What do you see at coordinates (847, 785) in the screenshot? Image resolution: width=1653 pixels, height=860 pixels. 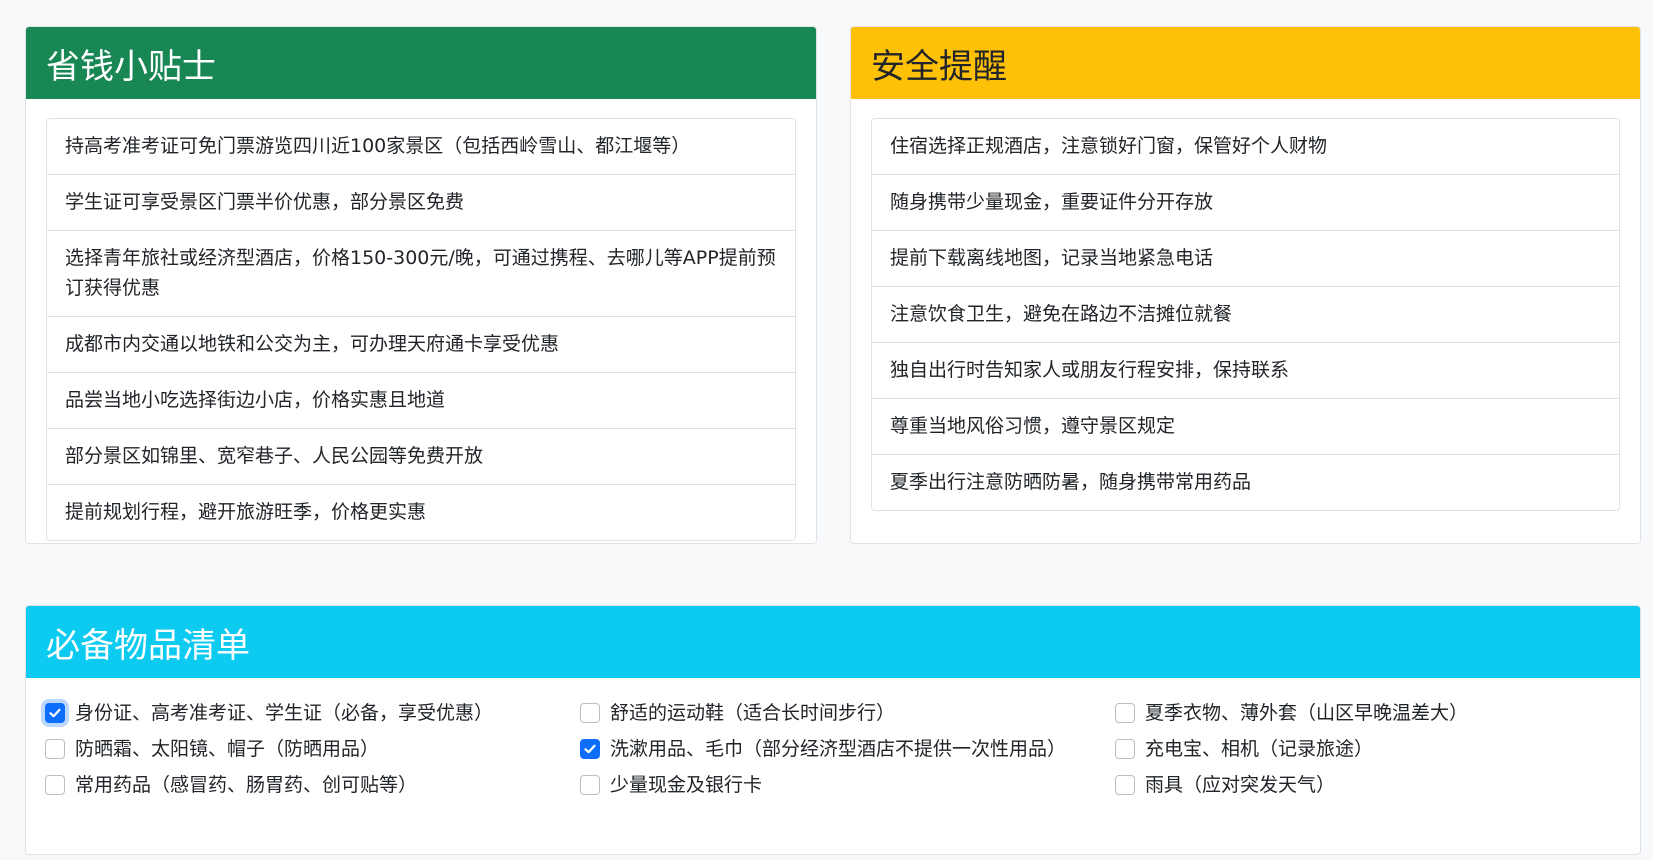 I see `checklist-item: 少量现金及银行卡` at bounding box center [847, 785].